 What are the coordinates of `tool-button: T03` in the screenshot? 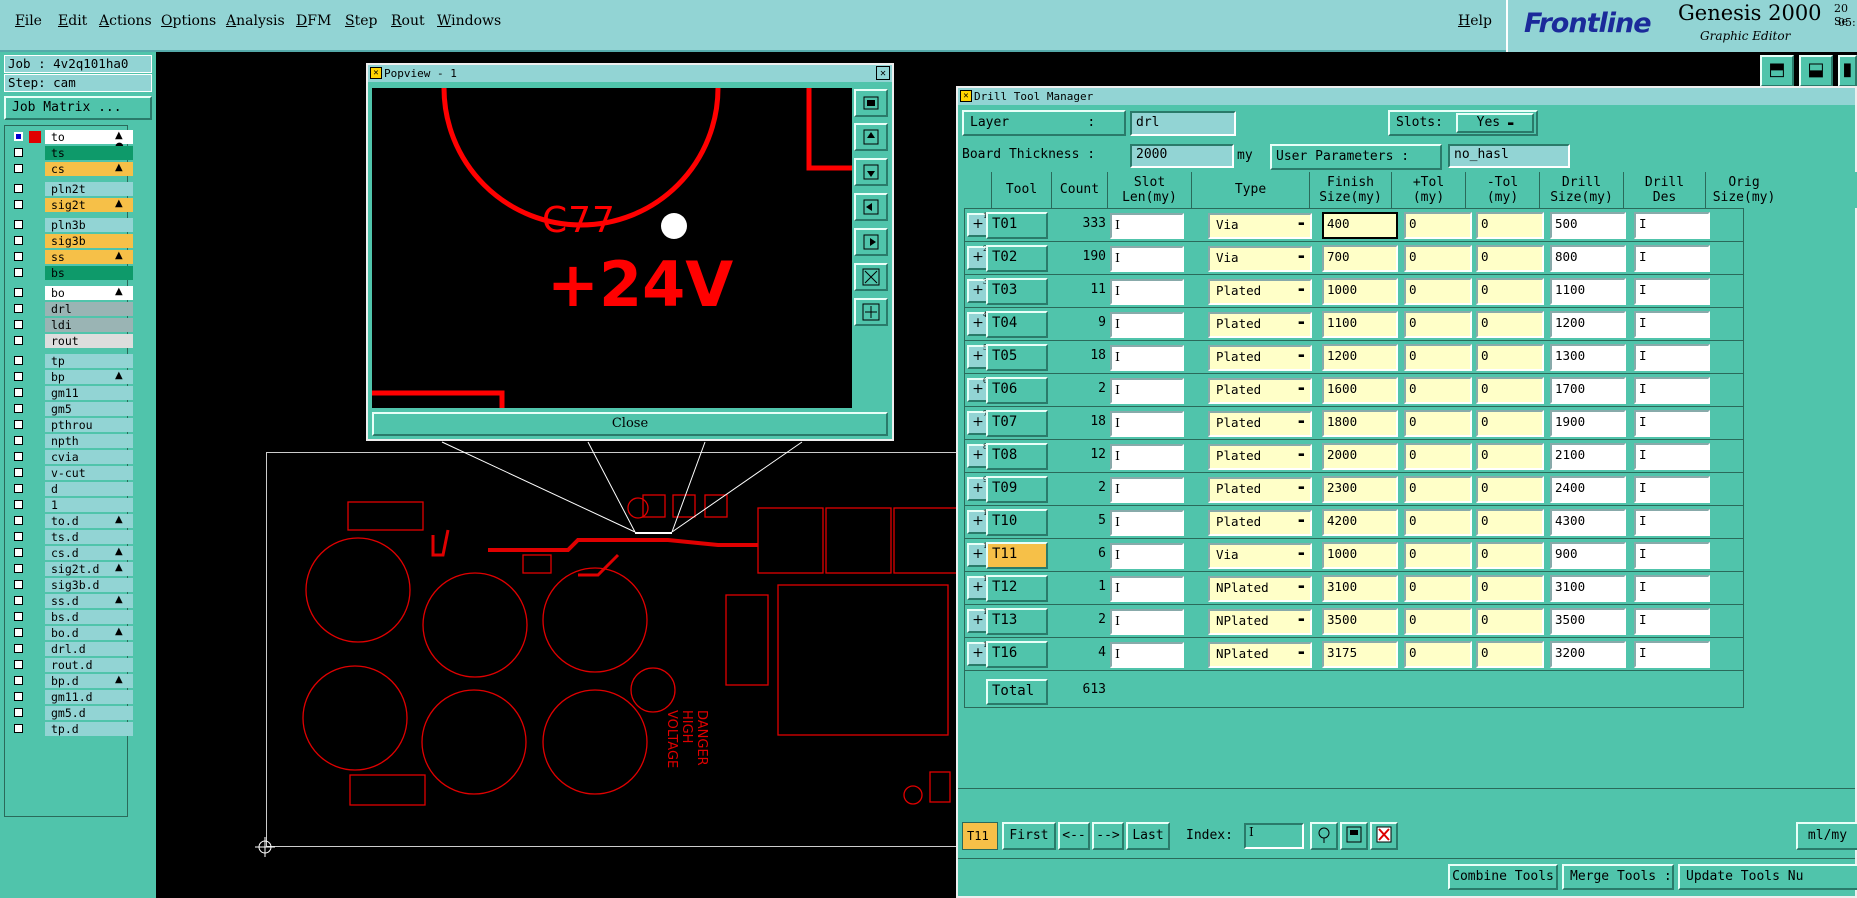 It's located at (1017, 291).